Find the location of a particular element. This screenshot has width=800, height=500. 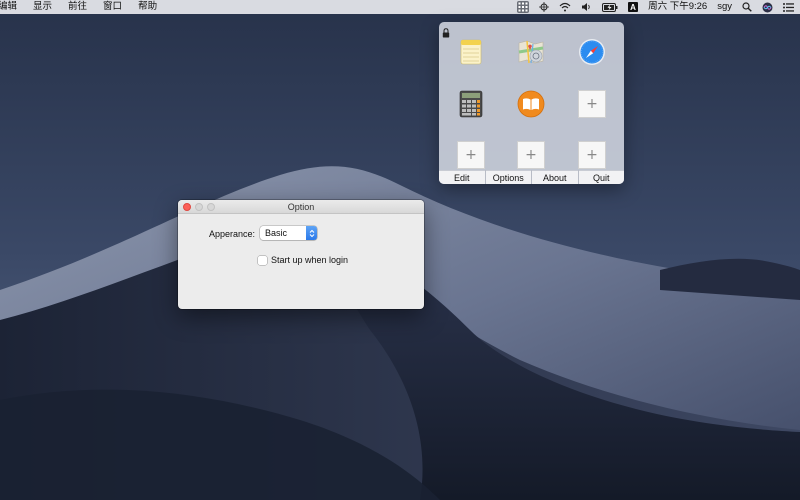

startup-option: Start up when login is located at coordinates (303, 260).